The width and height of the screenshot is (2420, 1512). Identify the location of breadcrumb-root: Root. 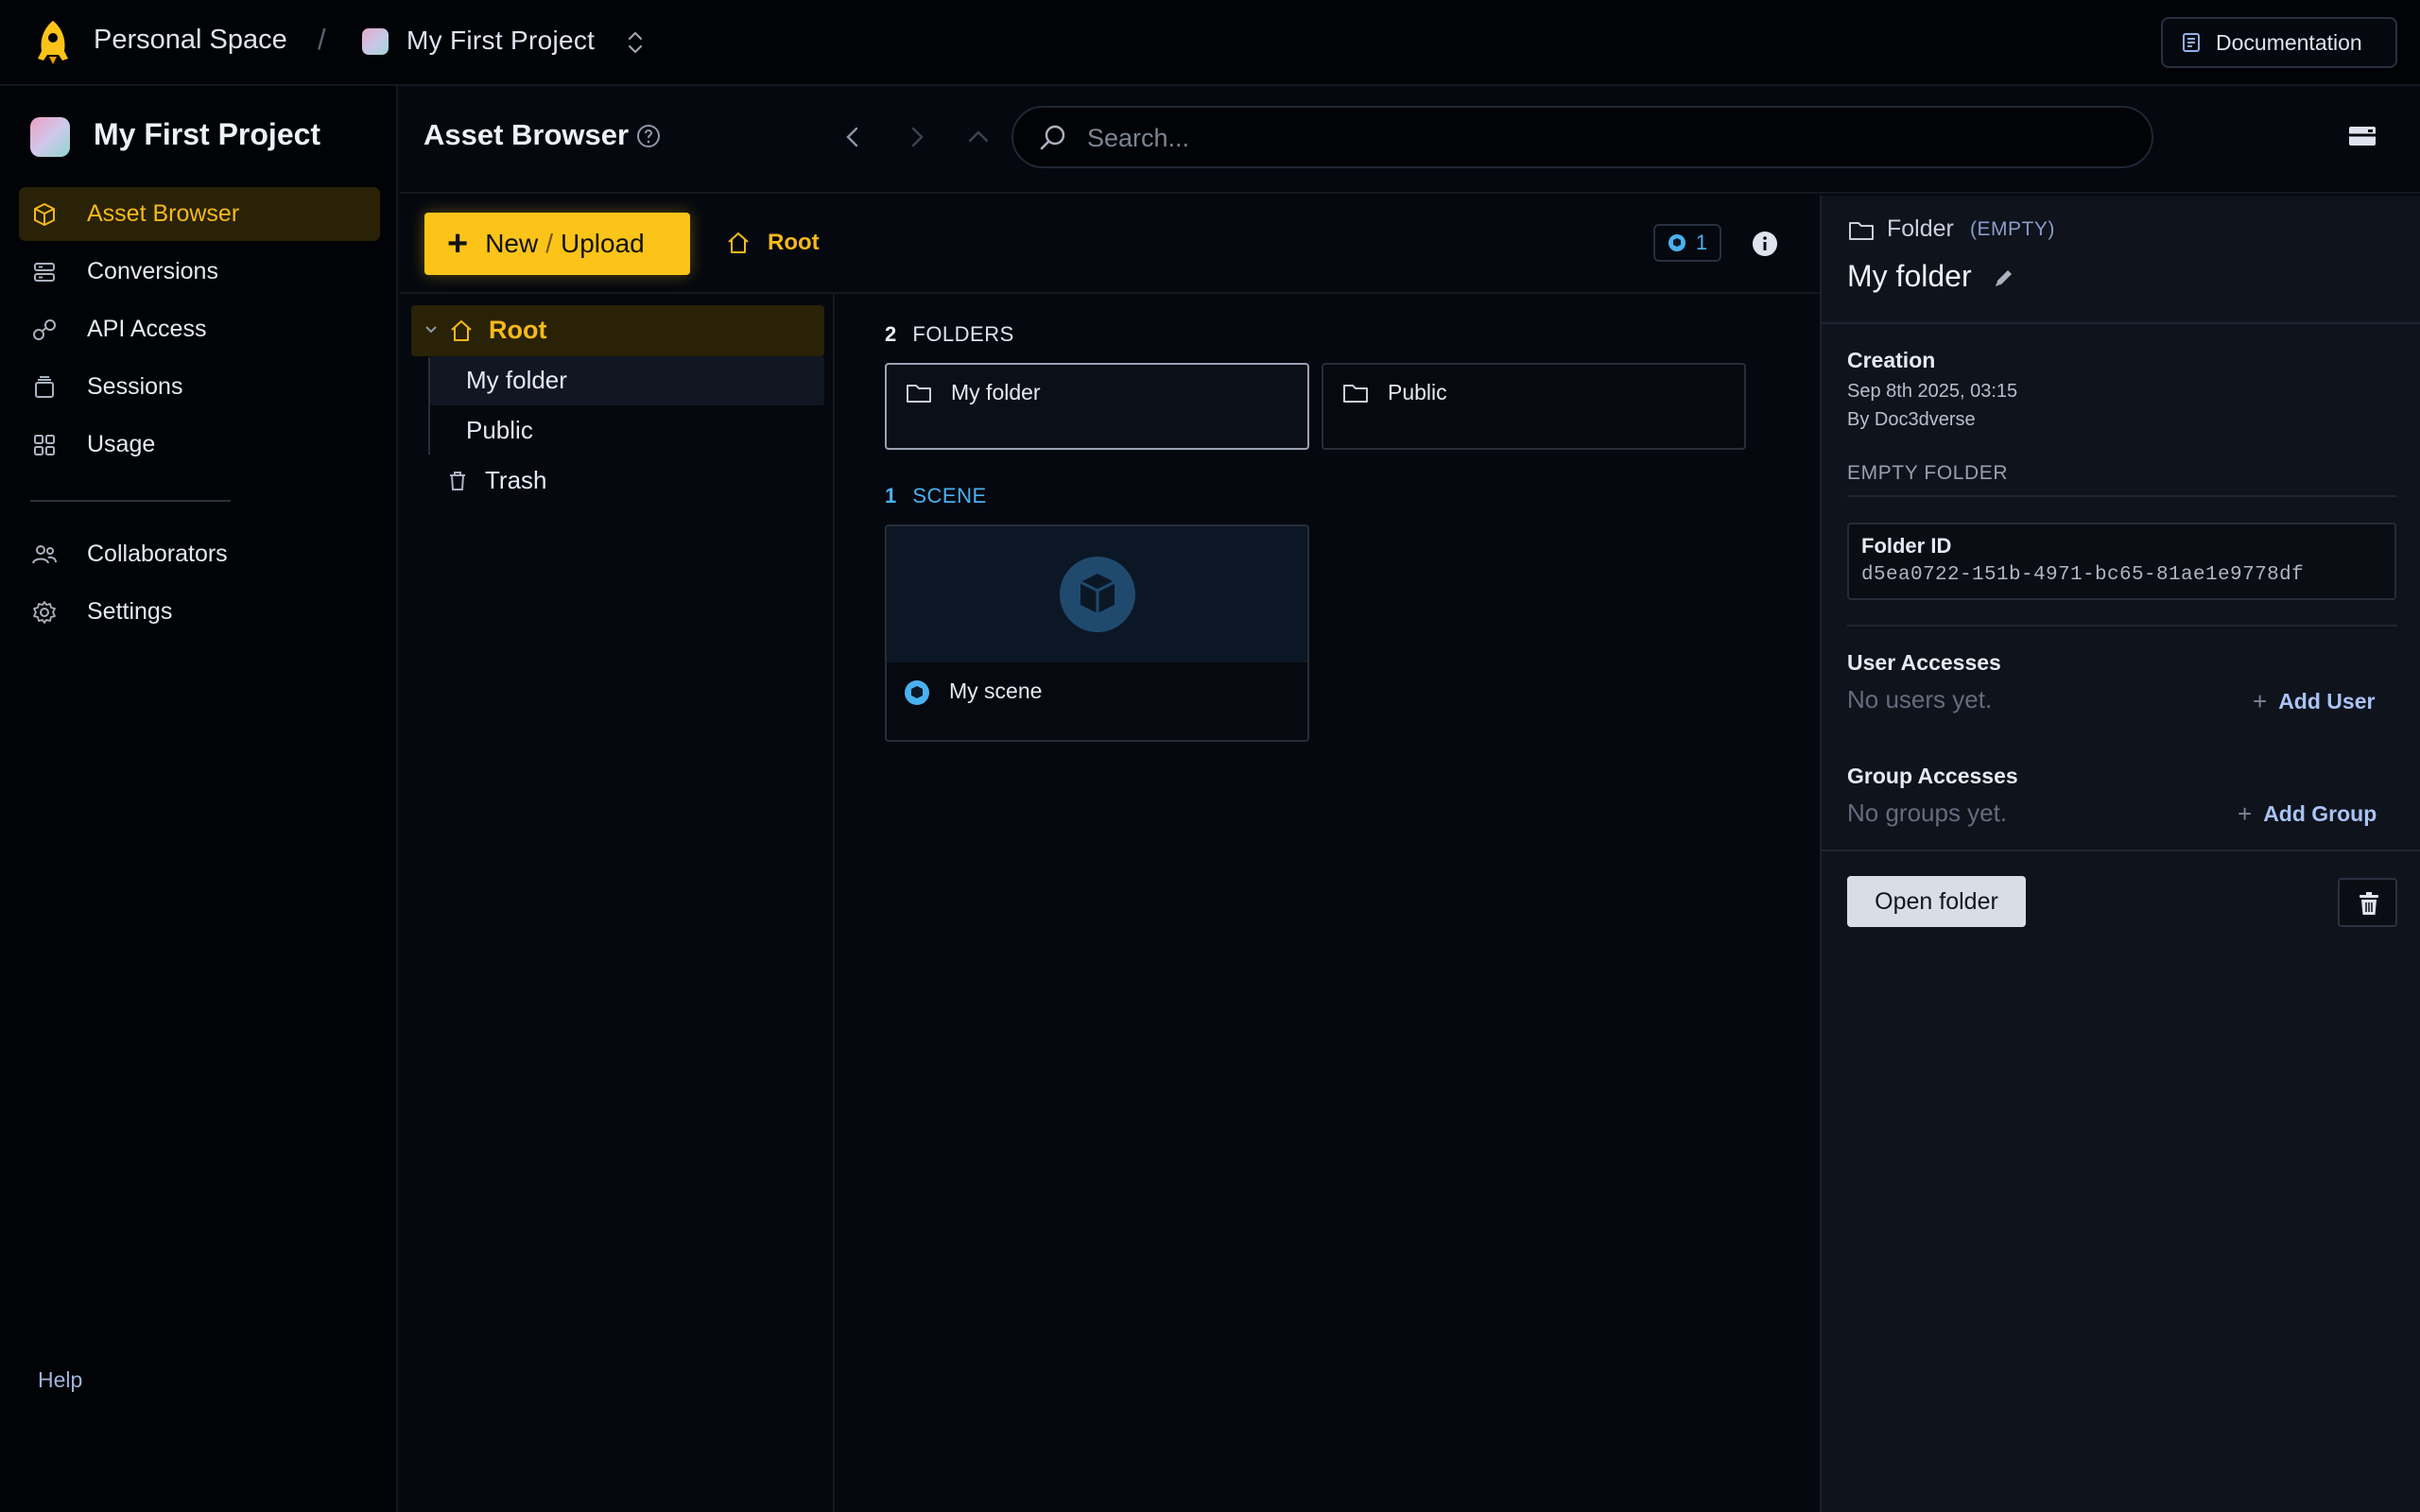
(773, 243).